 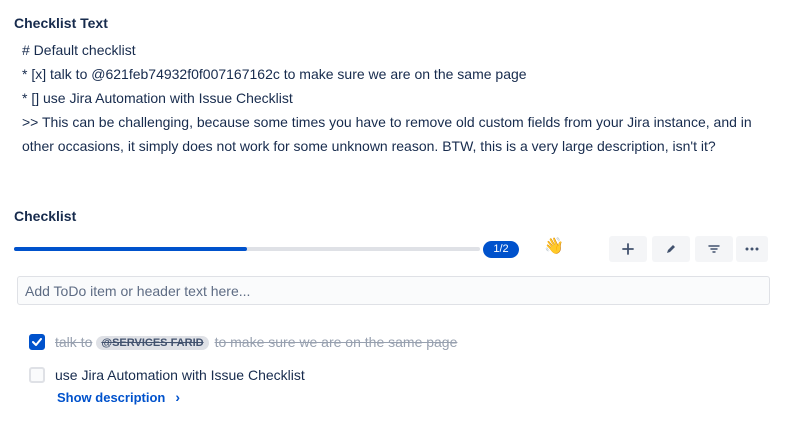 I want to click on checklist-title: Checklist, so click(x=45, y=216).